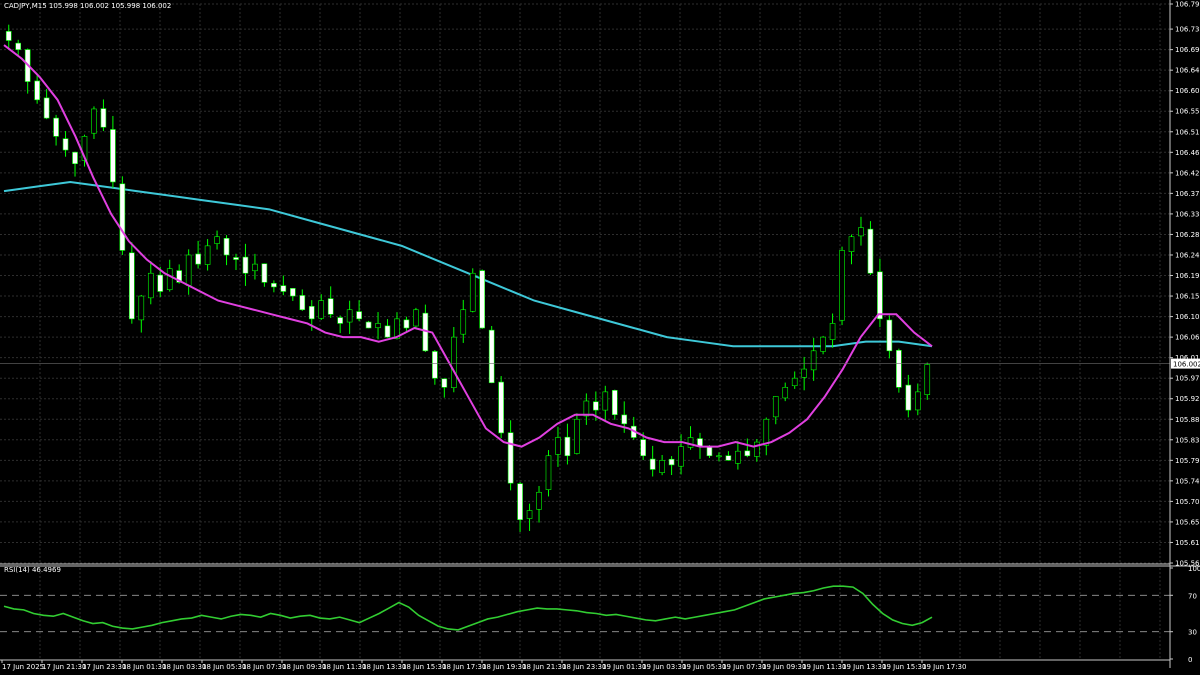 Image resolution: width=1200 pixels, height=675 pixels. I want to click on time-tick-label: 17 Jun 2025, so click(23, 667).